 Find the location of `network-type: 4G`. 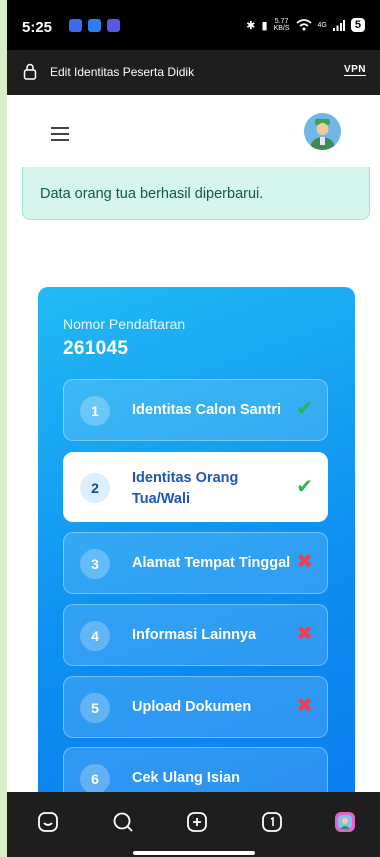

network-type: 4G is located at coordinates (322, 25).